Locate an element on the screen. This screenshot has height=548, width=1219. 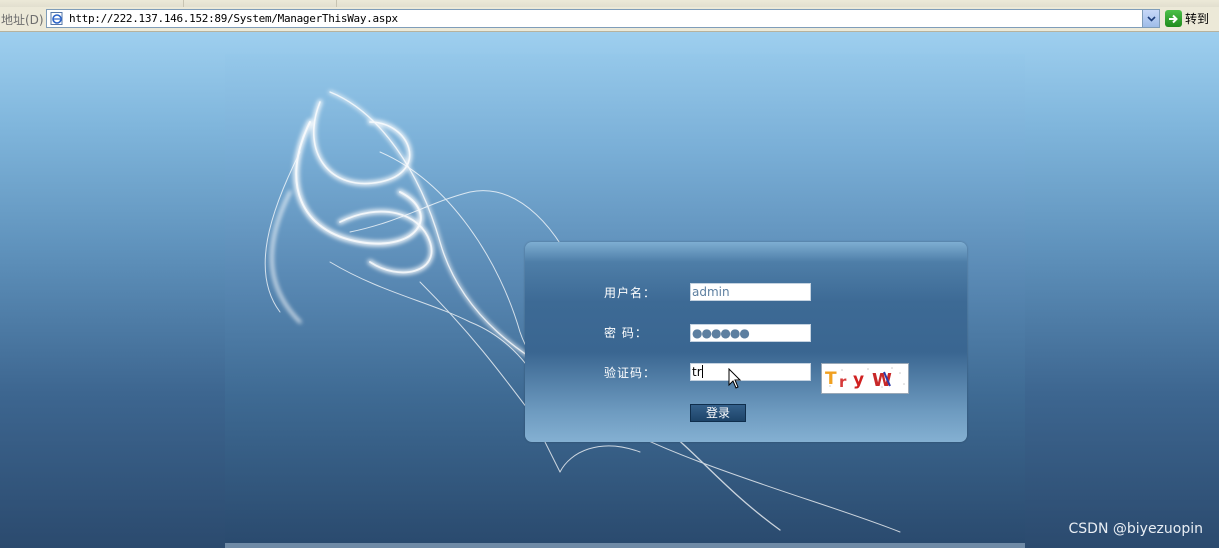
svg-text: y is located at coordinates (858, 380).